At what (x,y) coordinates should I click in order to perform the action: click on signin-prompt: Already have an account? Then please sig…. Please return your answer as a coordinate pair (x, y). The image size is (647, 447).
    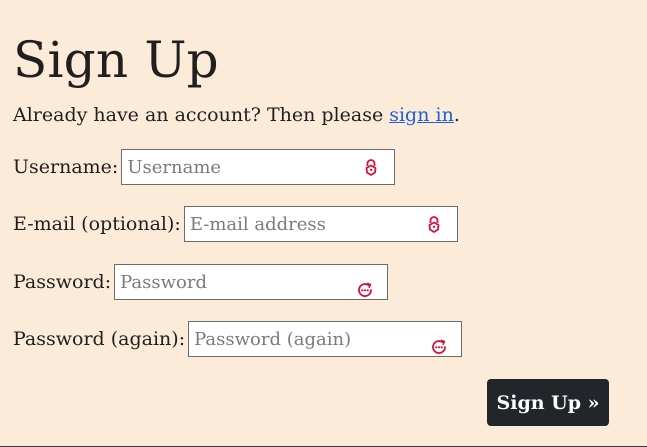
    Looking at the image, I should click on (236, 115).